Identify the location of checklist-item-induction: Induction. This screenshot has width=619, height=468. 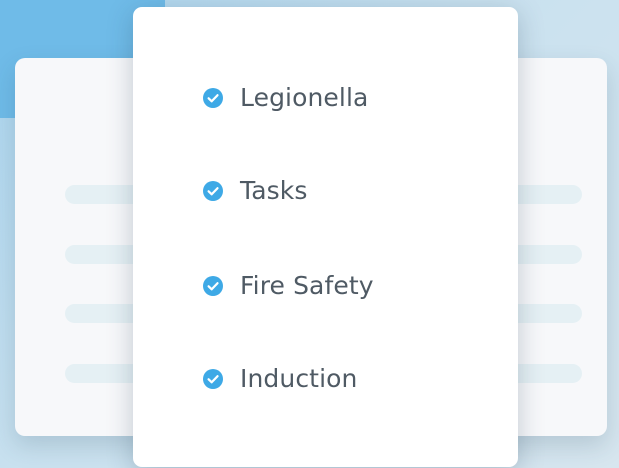
(280, 378).